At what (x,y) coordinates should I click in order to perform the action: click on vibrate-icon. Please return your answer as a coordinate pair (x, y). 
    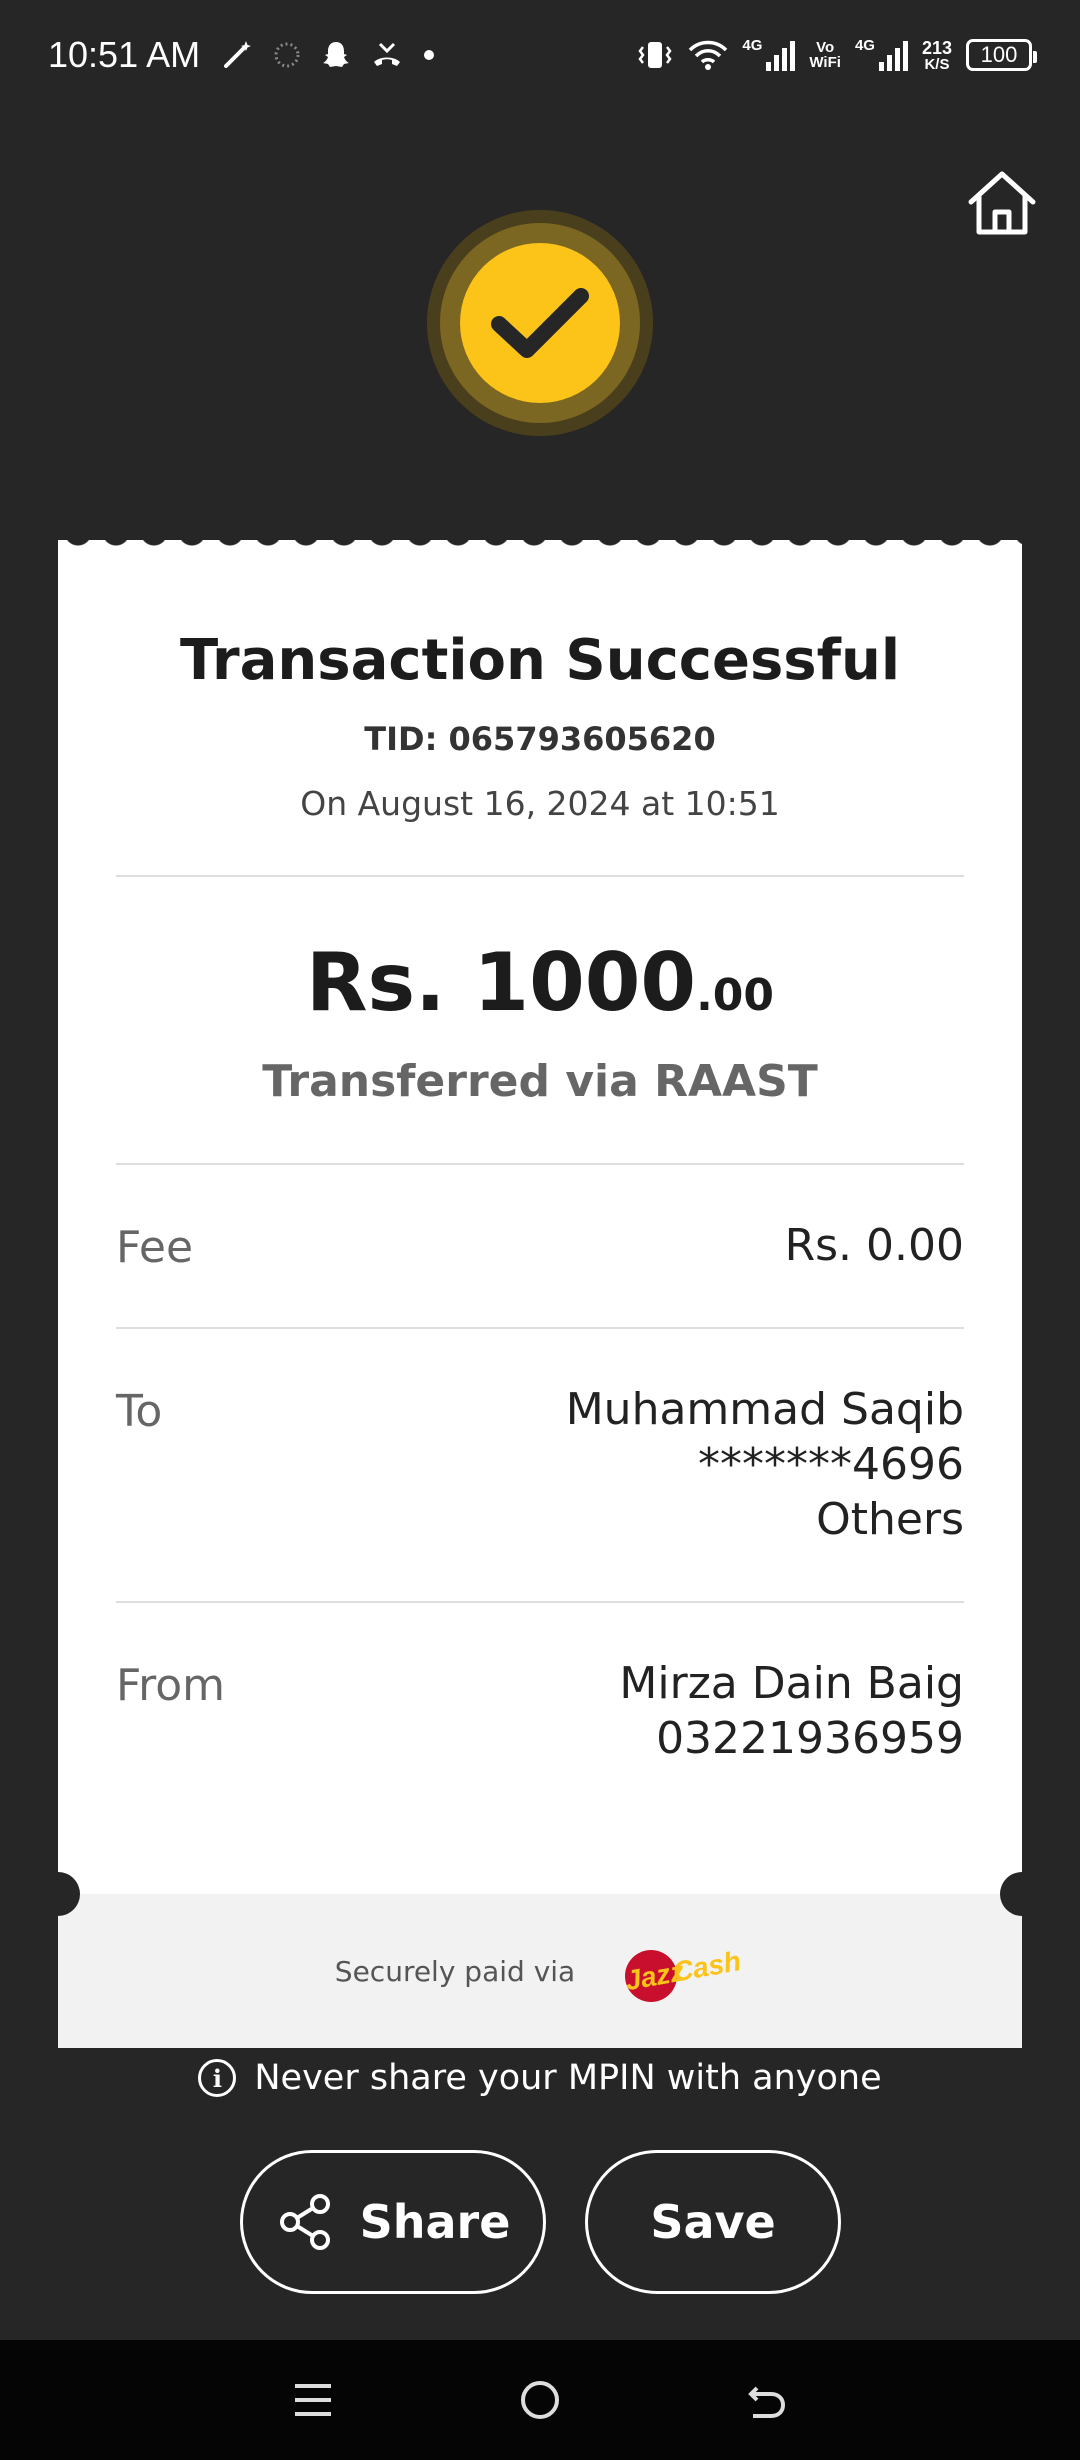
    Looking at the image, I should click on (655, 55).